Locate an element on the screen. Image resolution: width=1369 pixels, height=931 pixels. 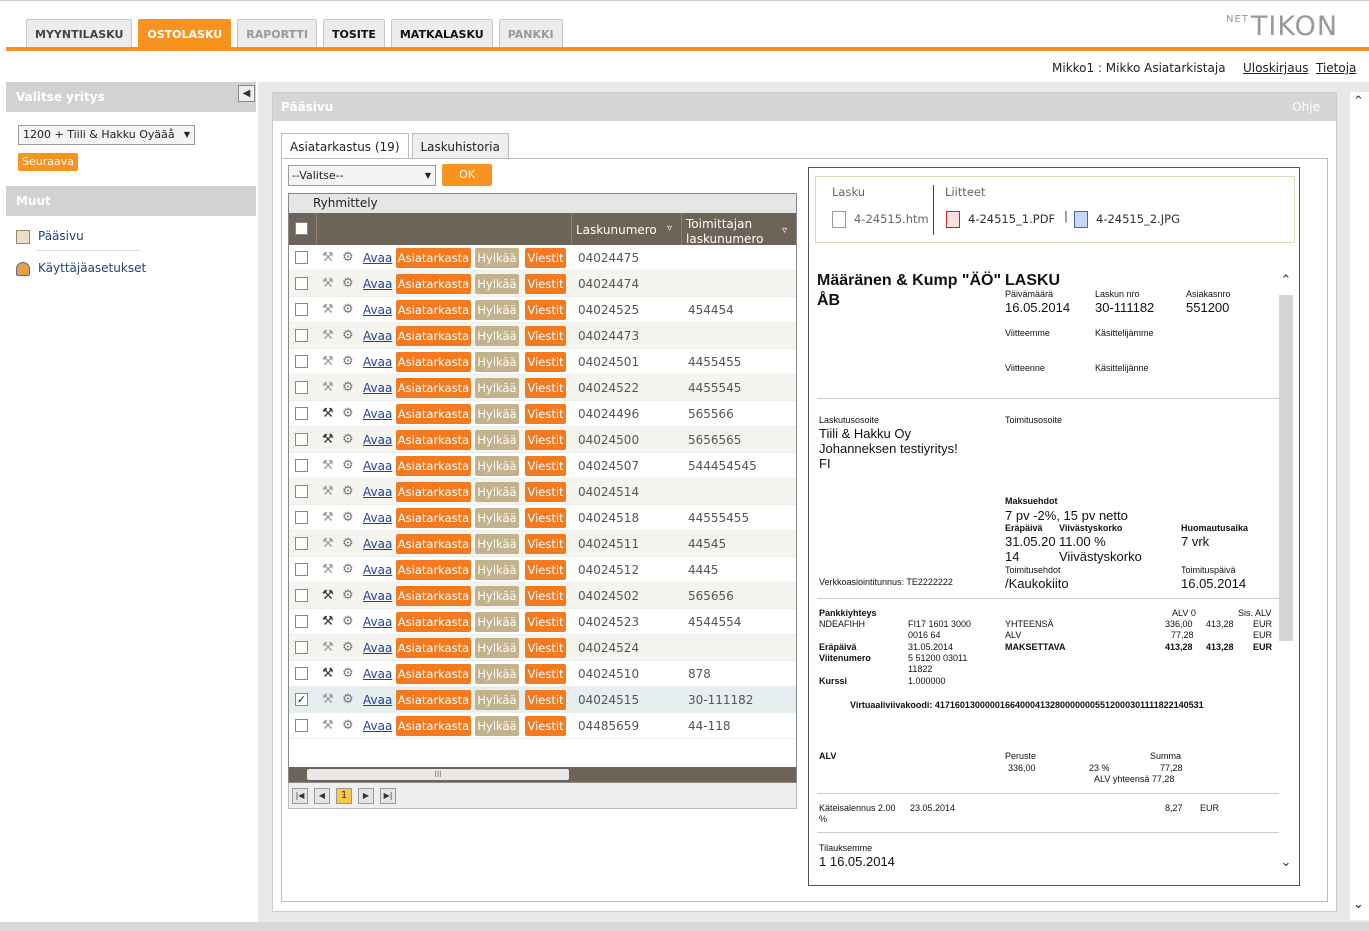
tab-asiatarkastus: Asiatarkastus (19) is located at coordinates (345, 146).